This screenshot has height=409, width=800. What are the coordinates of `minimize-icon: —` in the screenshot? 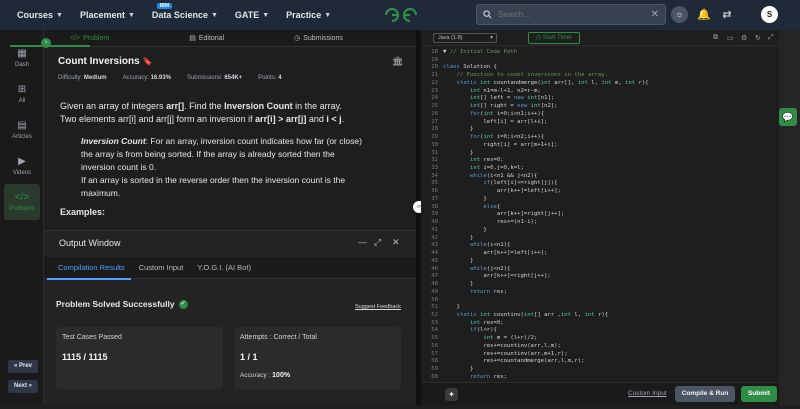 It's located at (362, 242).